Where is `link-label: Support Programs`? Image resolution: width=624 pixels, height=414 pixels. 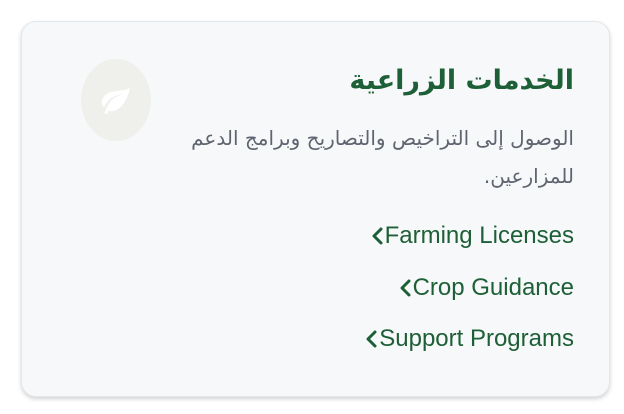 link-label: Support Programs is located at coordinates (476, 338).